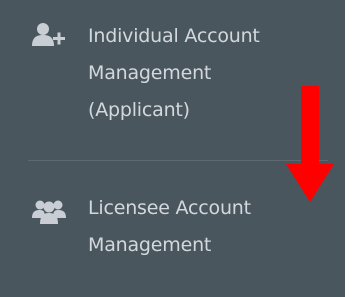 The width and height of the screenshot is (353, 297). What do you see at coordinates (349, 148) in the screenshot?
I see `page-edge` at bounding box center [349, 148].